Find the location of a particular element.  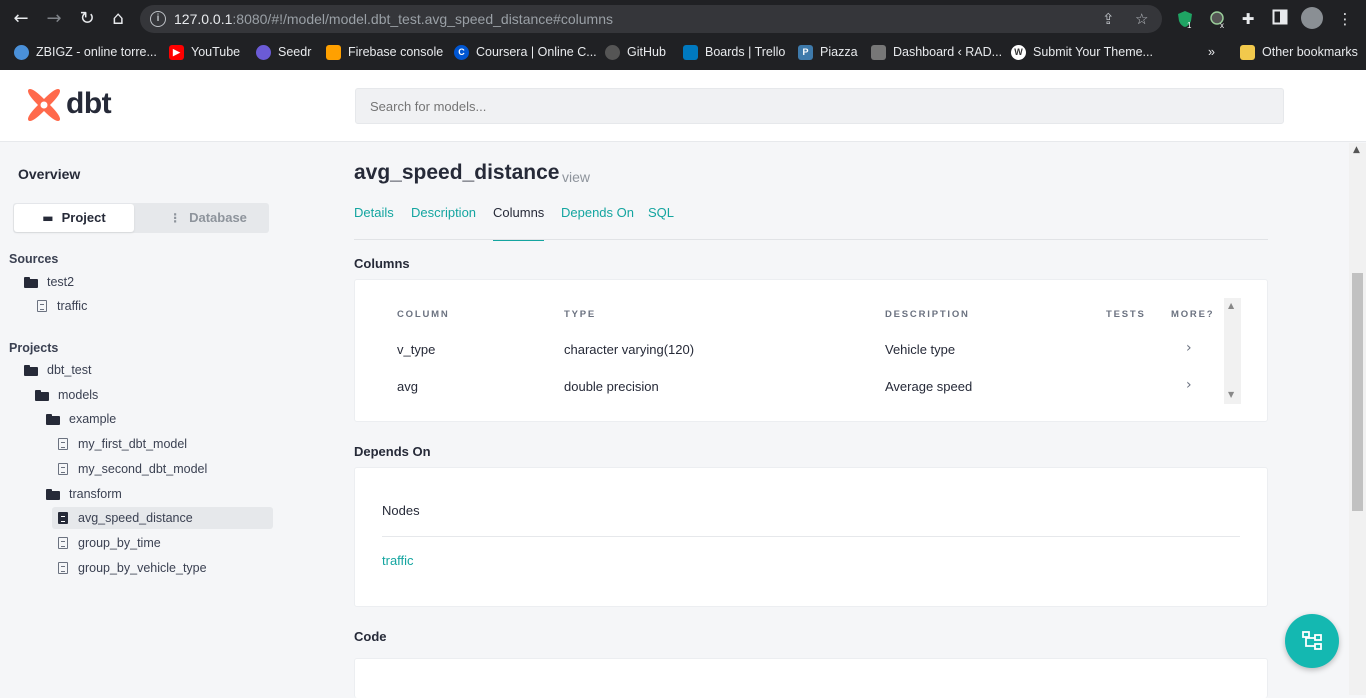

code-heading: Code is located at coordinates (370, 636).